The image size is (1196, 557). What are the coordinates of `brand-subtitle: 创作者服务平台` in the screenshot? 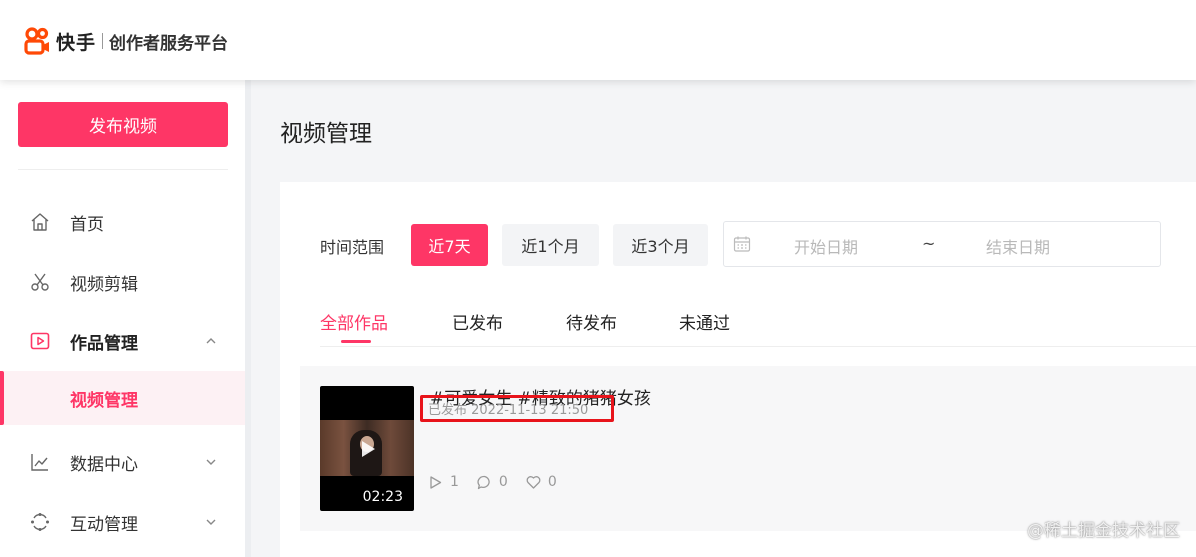 It's located at (169, 43).